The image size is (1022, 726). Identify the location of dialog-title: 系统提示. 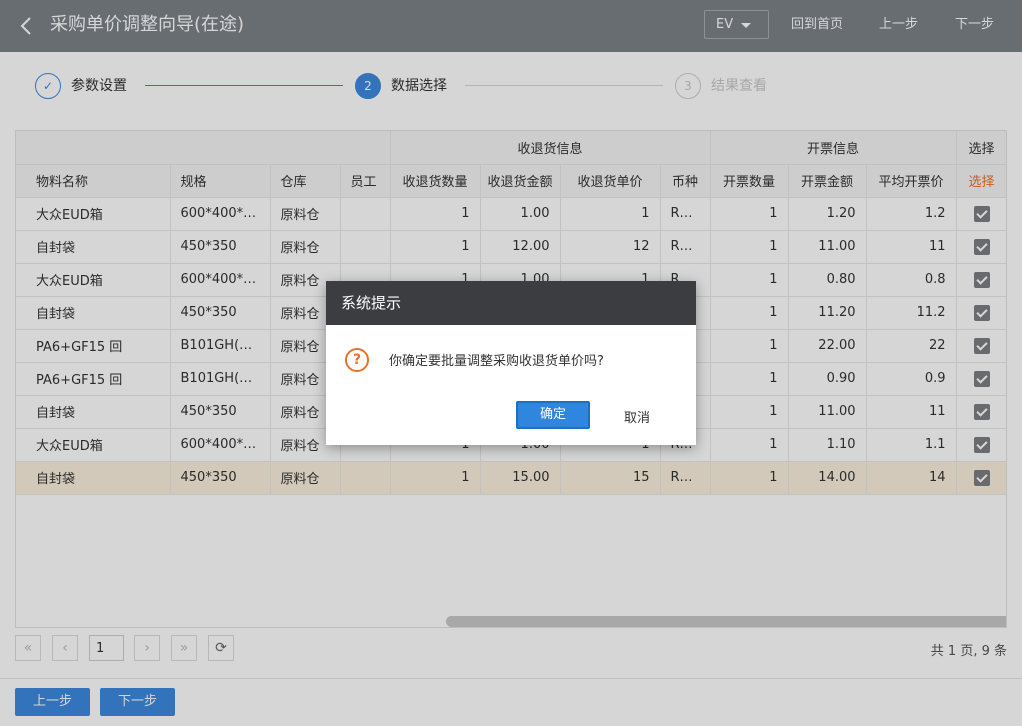
(511, 303).